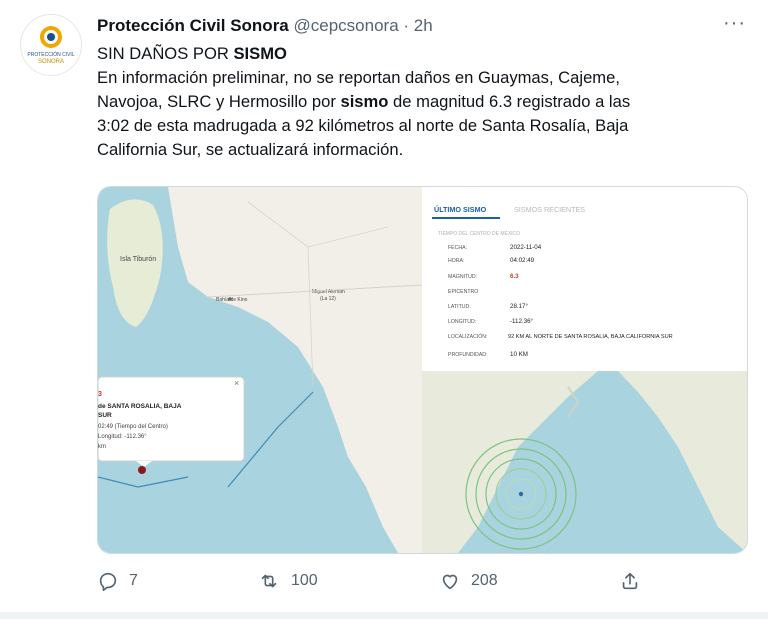 This screenshot has width=768, height=619. Describe the element at coordinates (519, 306) in the screenshot. I see `panel-row-value: 28.17°` at that location.